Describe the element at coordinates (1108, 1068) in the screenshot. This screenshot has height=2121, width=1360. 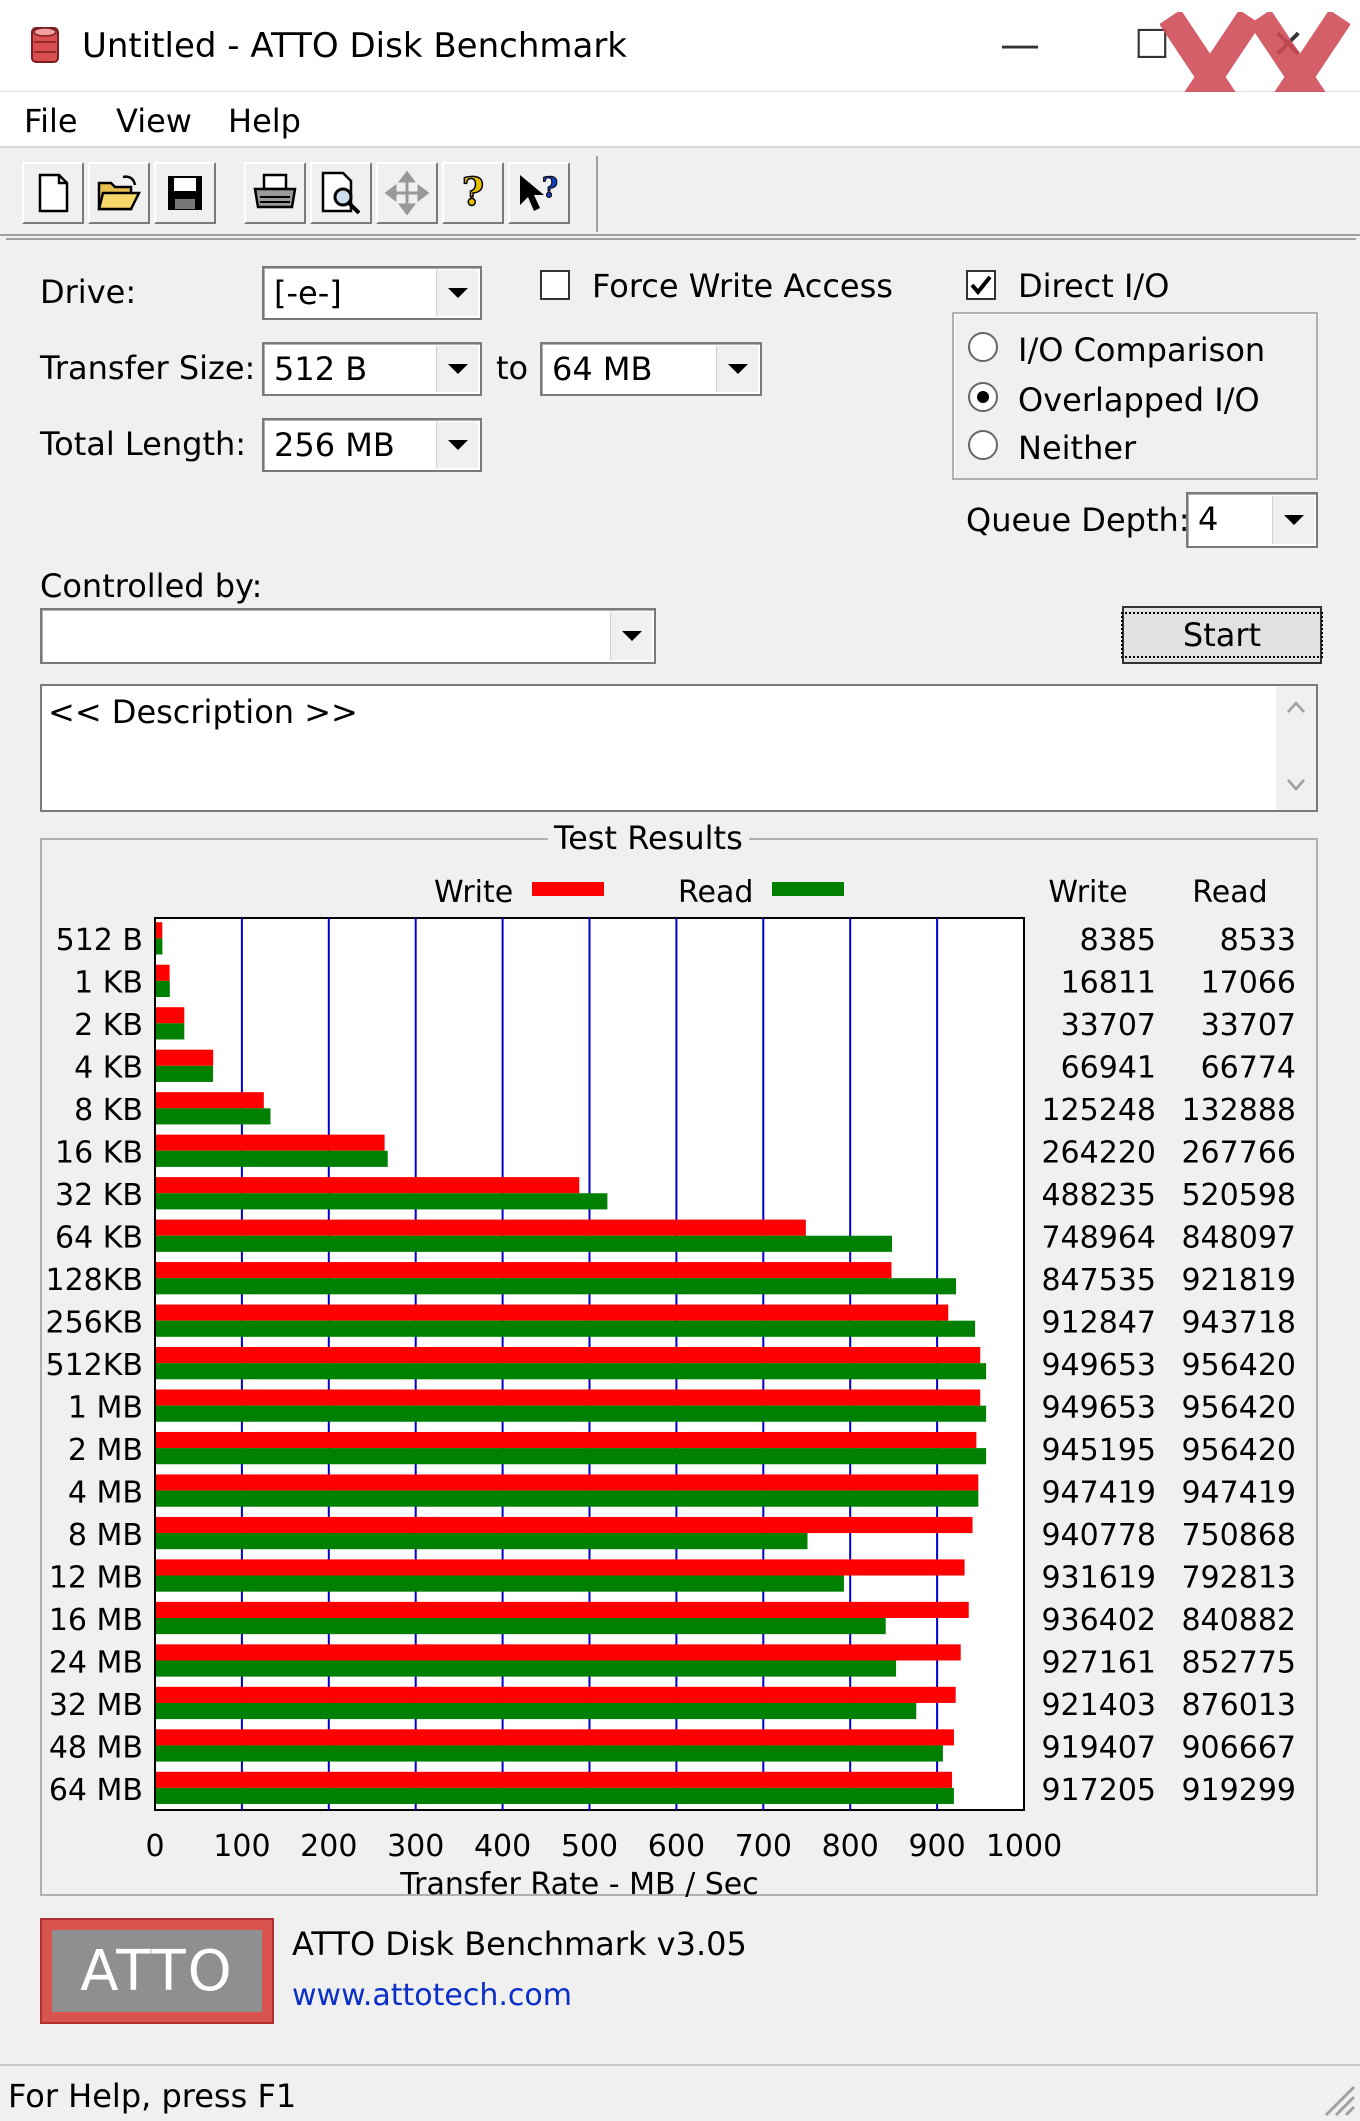
I see `write-value-label: 66941` at that location.